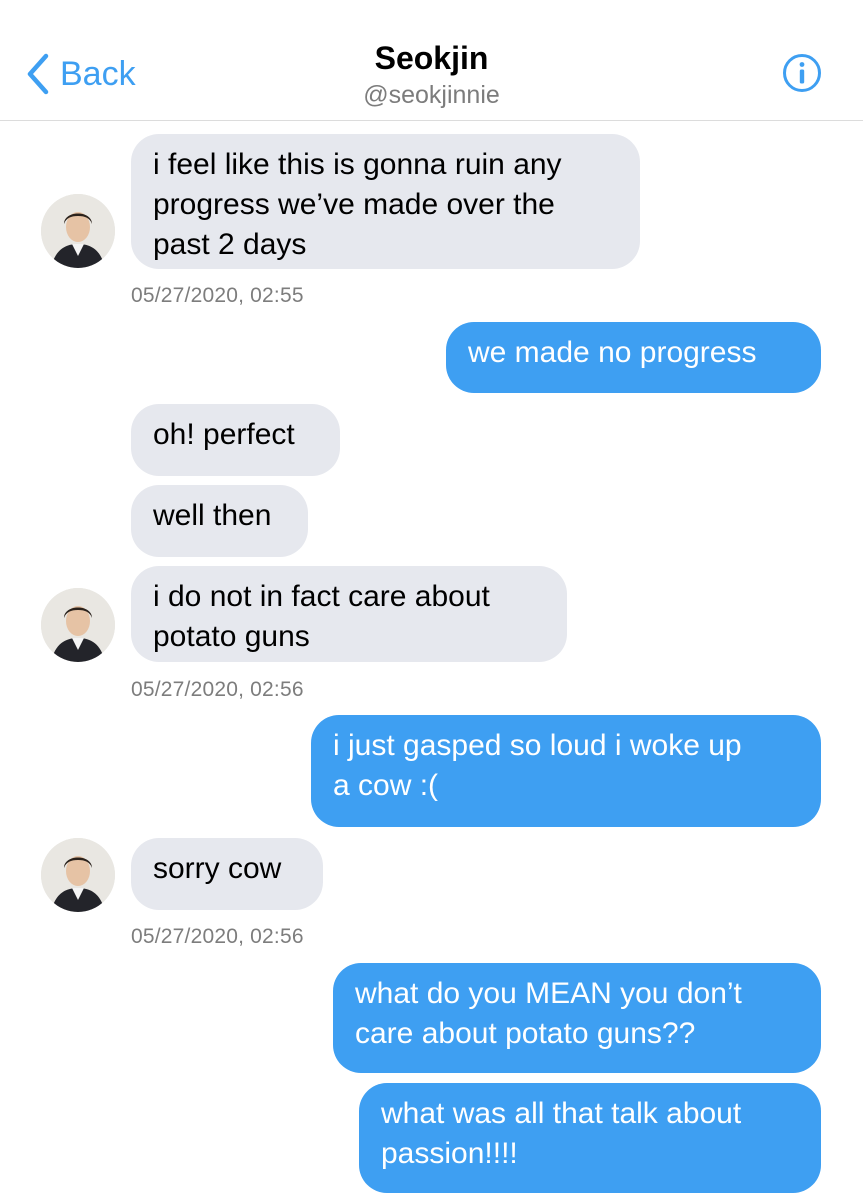  Describe the element at coordinates (449, 1153) in the screenshot. I see `message-line: passion!!!!` at that location.